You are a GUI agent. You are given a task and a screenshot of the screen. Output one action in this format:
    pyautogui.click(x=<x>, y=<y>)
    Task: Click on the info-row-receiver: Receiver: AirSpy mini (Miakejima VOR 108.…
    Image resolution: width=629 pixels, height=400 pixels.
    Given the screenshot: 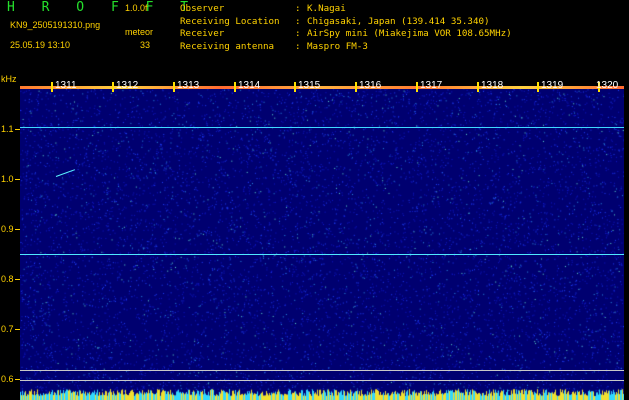 What is the action you would take?
    pyautogui.click(x=346, y=33)
    